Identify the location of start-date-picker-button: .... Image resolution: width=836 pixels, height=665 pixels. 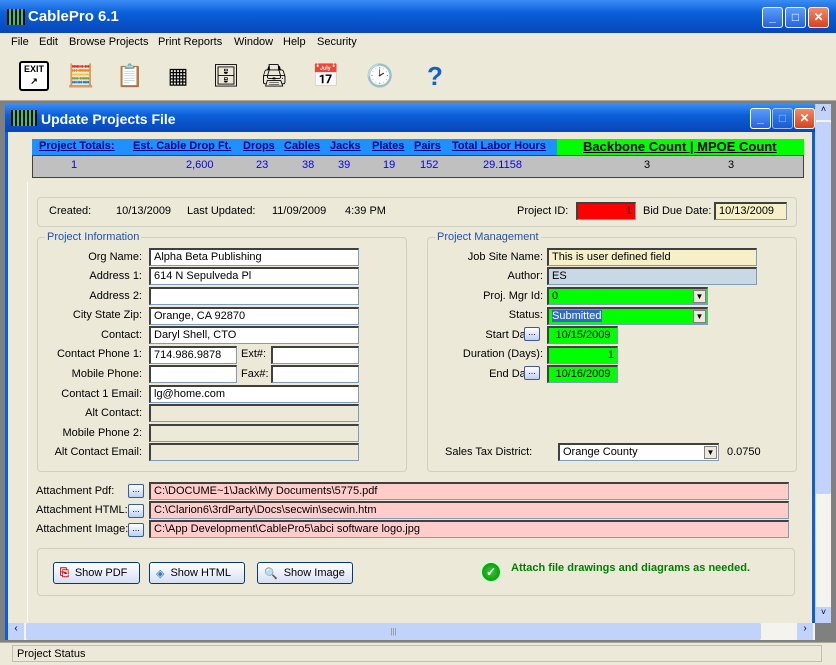
(532, 334).